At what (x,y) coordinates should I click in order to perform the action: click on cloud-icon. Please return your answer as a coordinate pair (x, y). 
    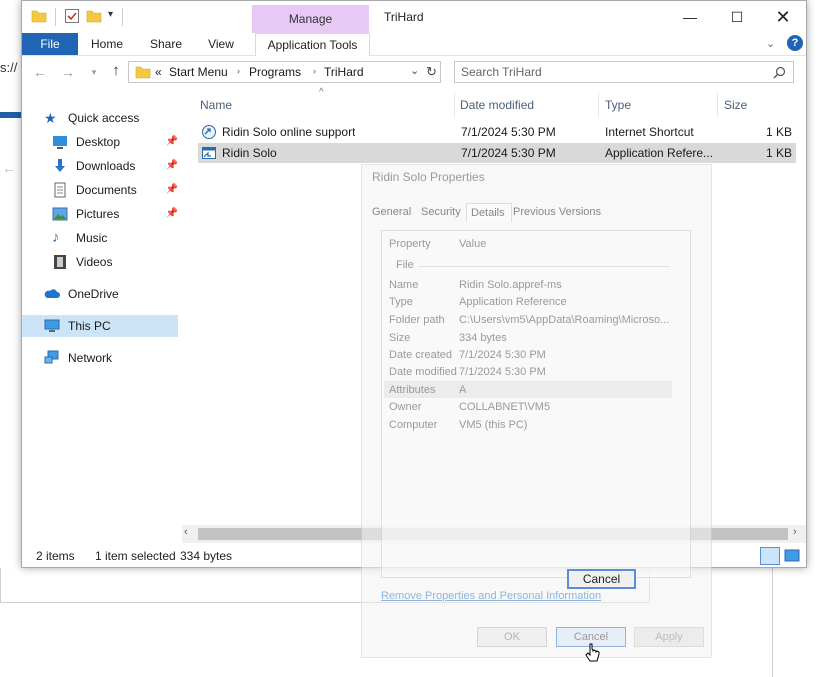
    Looking at the image, I should click on (52, 293).